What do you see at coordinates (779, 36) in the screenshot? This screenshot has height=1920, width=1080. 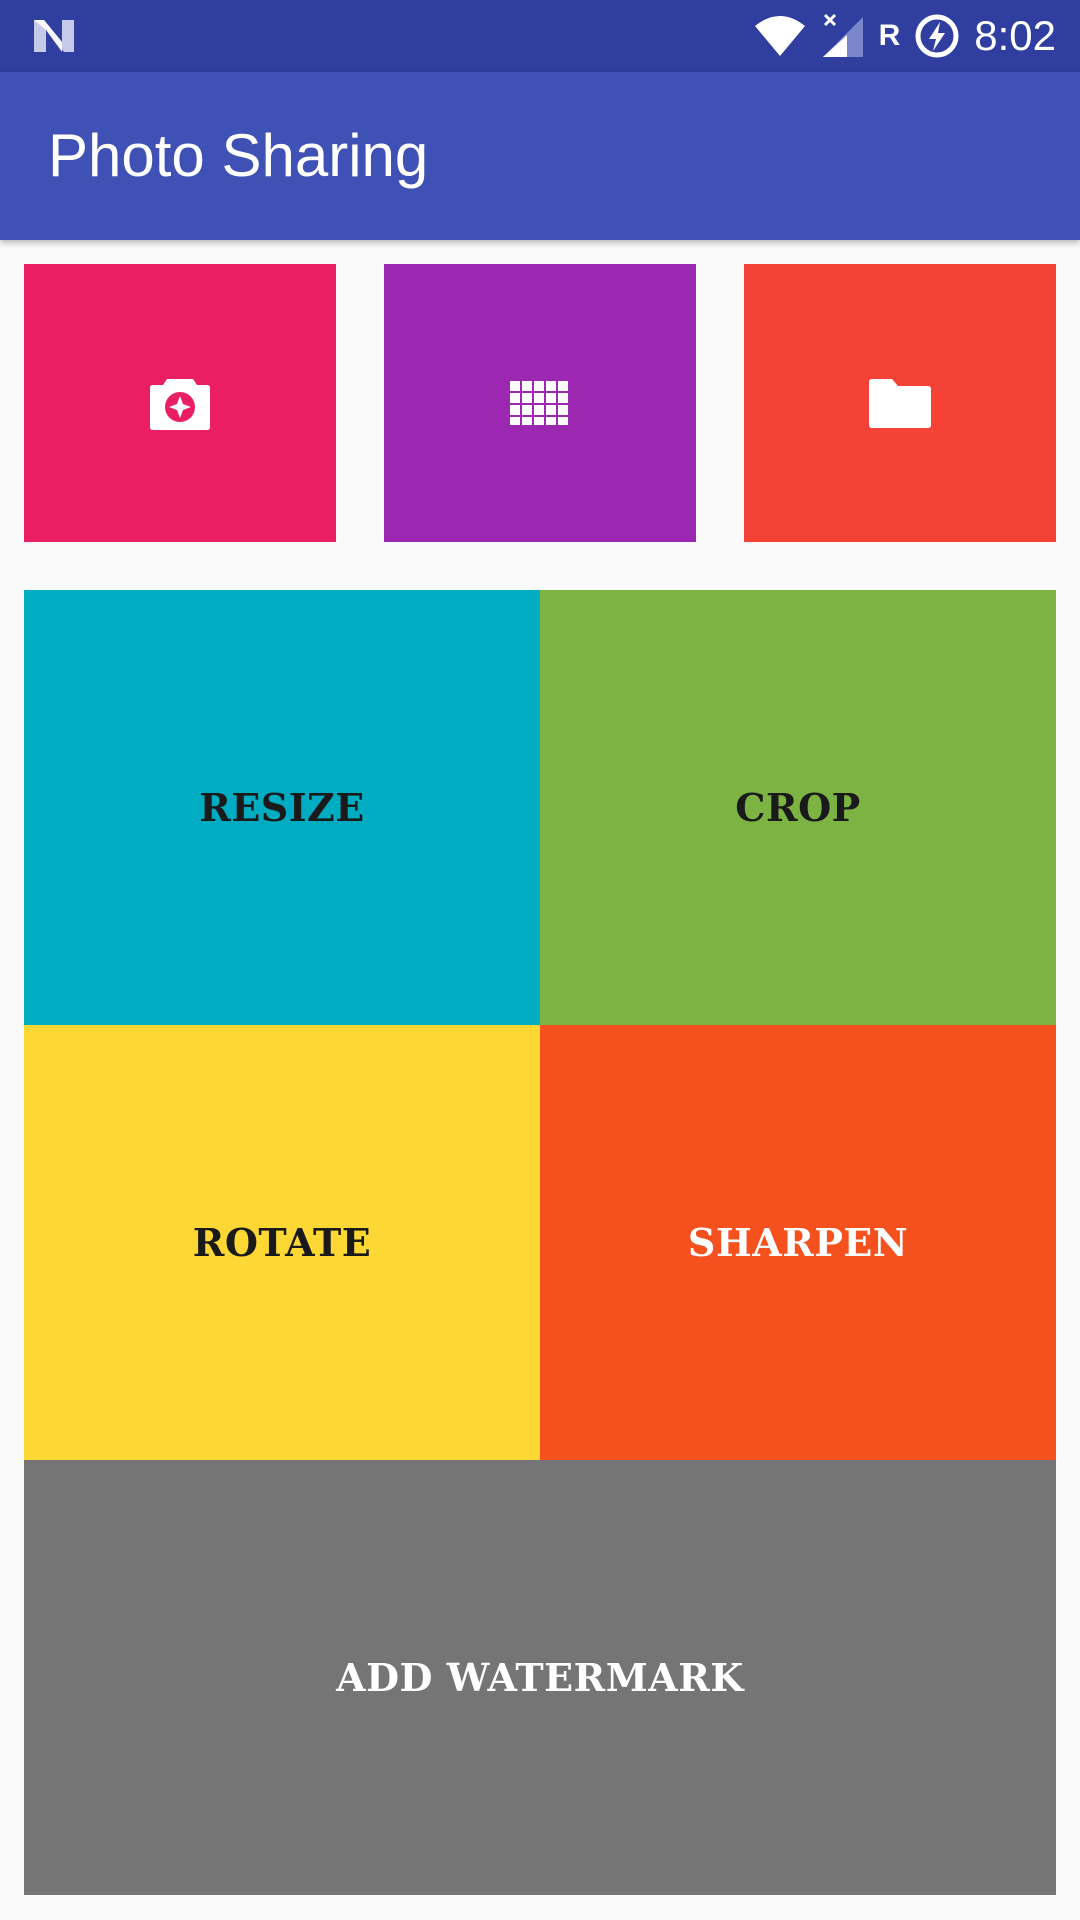 I see `wifi-icon` at bounding box center [779, 36].